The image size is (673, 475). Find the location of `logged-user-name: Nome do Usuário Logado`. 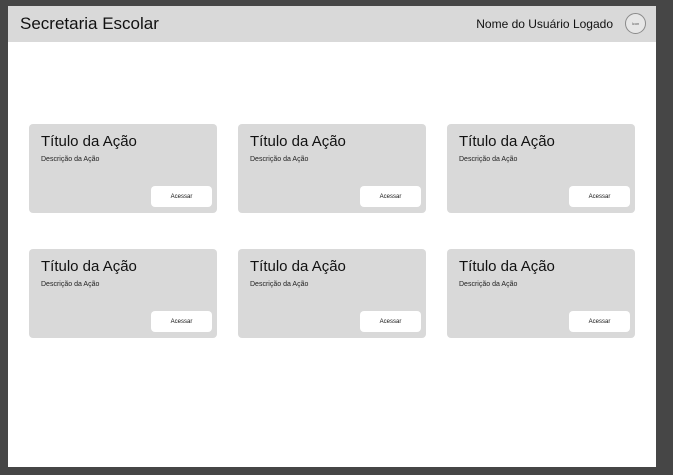

logged-user-name: Nome do Usuário Logado is located at coordinates (544, 24).